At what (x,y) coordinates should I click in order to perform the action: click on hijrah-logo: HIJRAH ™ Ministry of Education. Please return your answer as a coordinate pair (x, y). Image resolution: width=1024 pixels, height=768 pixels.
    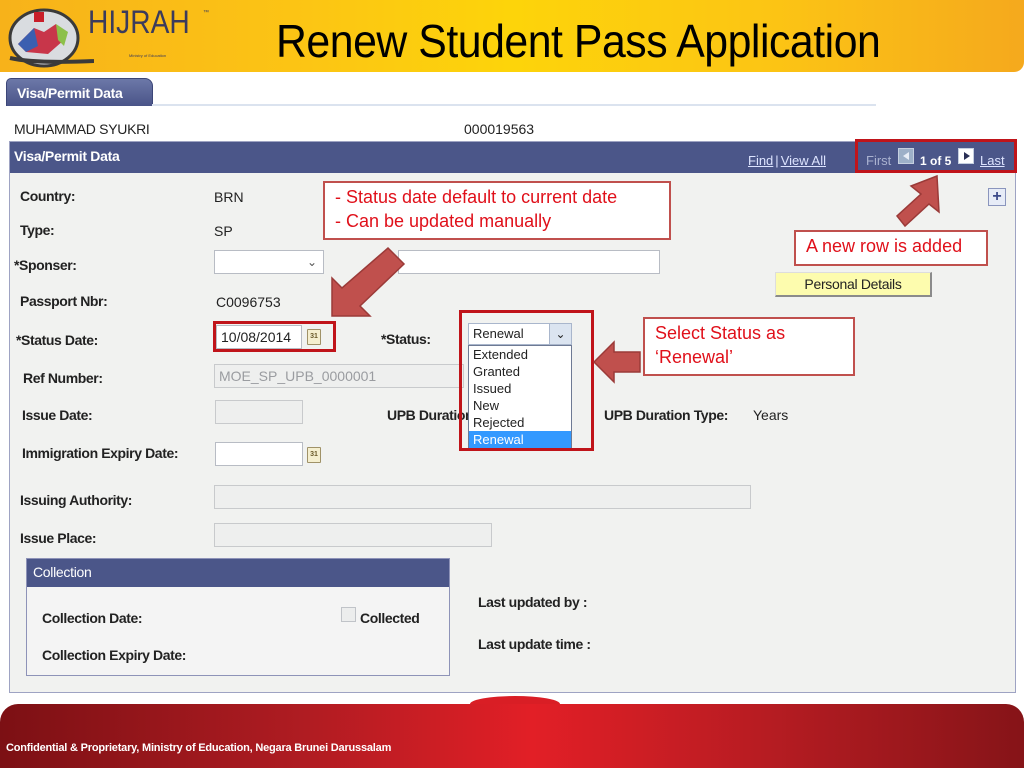
    Looking at the image, I should click on (106, 36).